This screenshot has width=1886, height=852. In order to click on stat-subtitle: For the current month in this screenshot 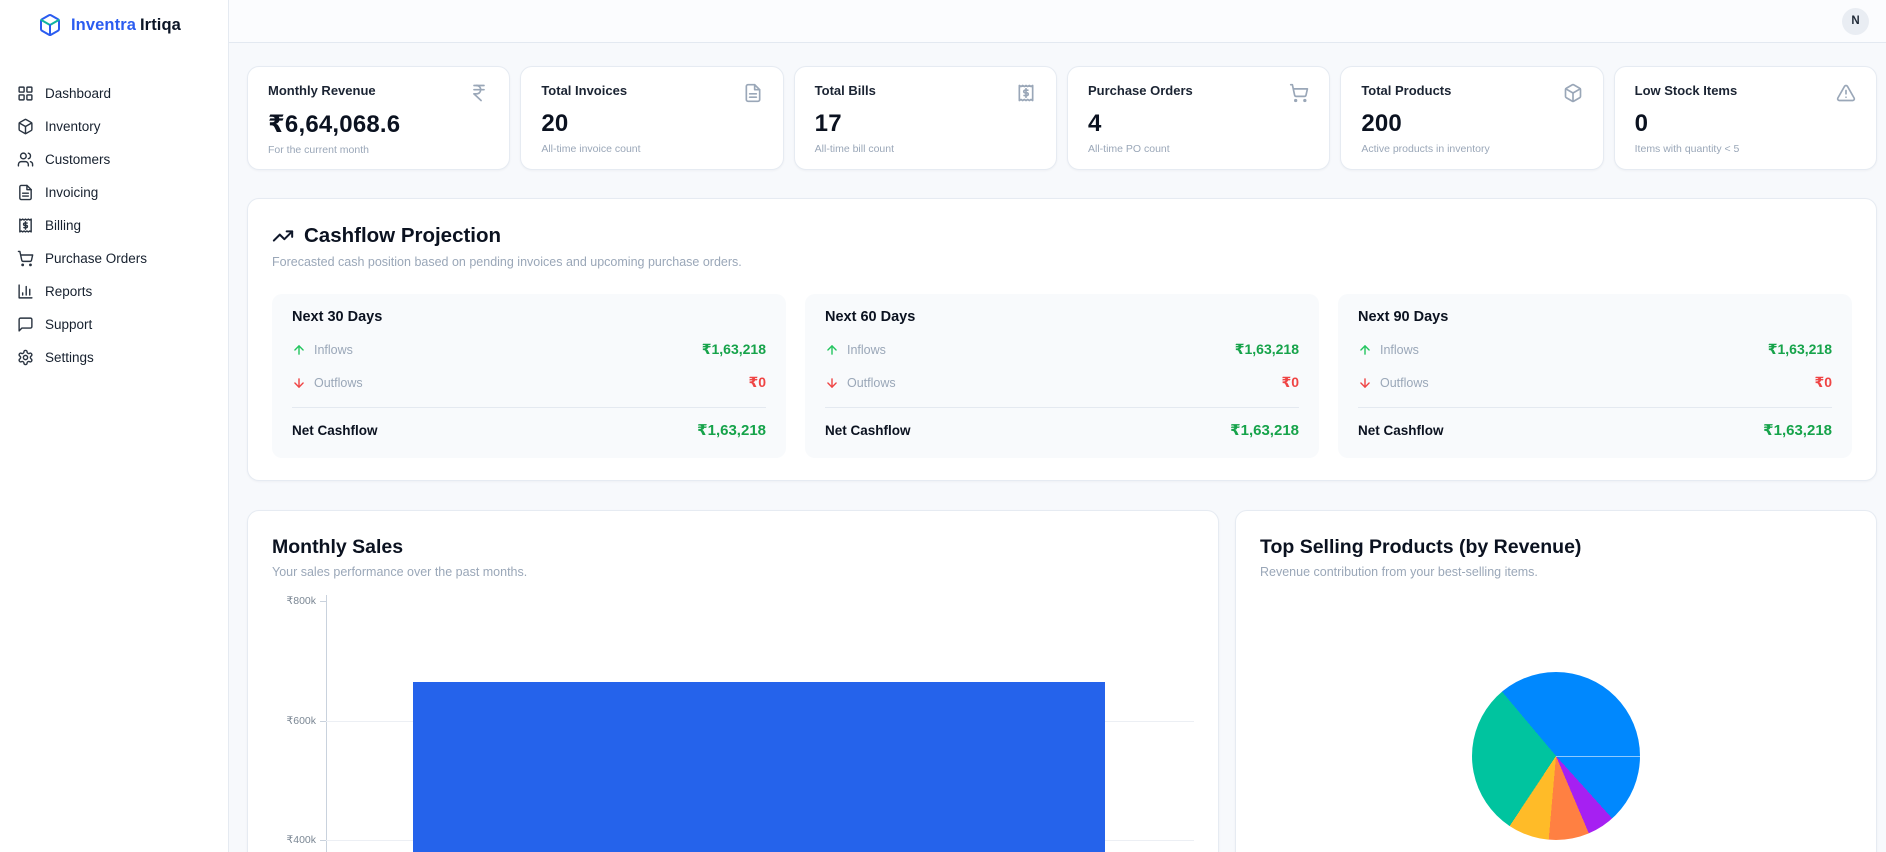, I will do `click(318, 150)`.